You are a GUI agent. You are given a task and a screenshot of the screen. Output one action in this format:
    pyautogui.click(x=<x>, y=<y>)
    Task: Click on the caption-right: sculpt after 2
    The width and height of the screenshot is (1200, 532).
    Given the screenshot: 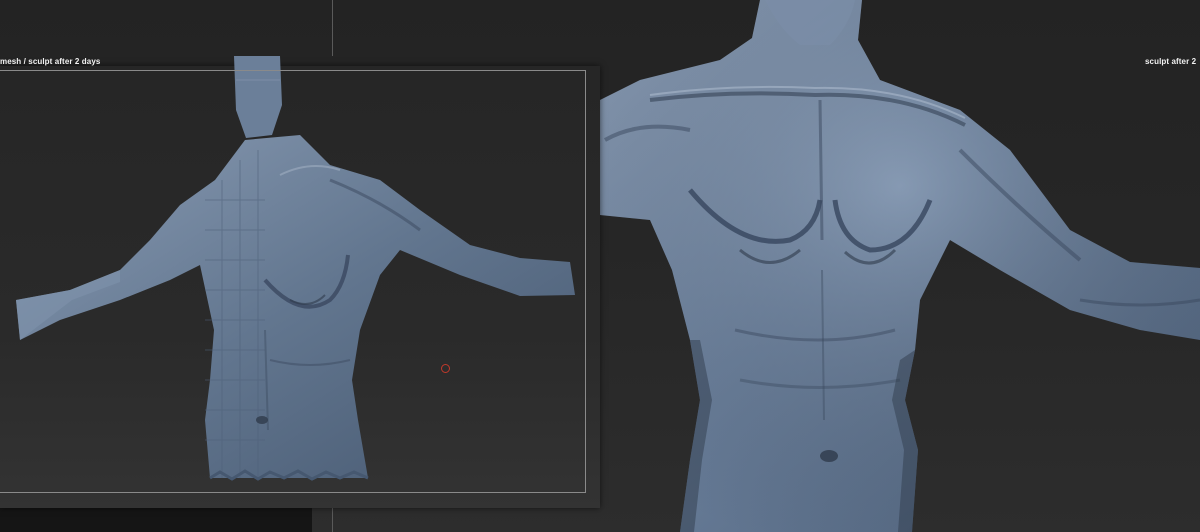 What is the action you would take?
    pyautogui.click(x=1171, y=61)
    